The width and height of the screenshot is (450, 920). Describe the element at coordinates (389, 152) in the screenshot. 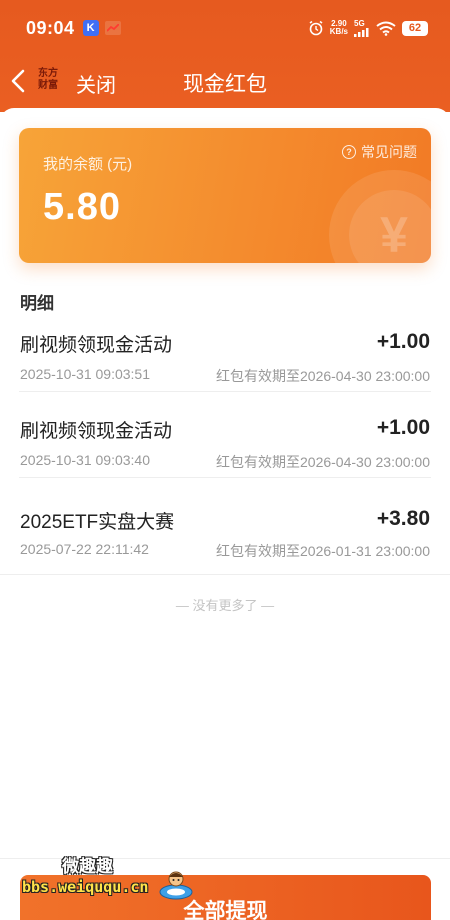

I see `faq-label: 常见问题` at that location.